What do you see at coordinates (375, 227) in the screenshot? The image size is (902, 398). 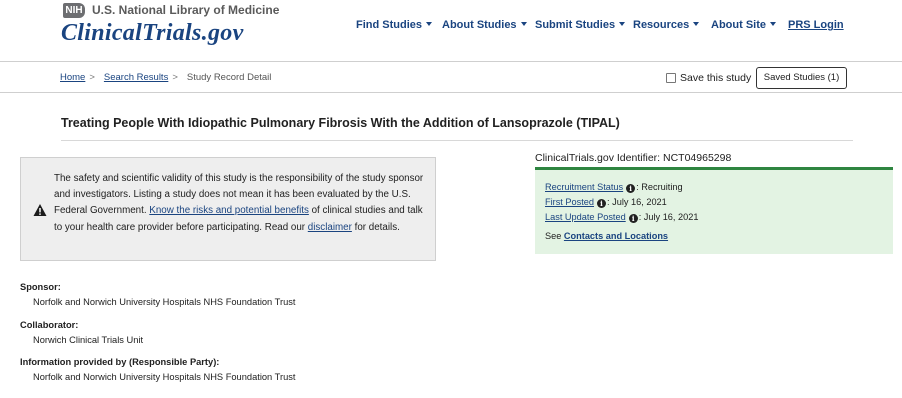 I see `disclaimer-part: for details.` at bounding box center [375, 227].